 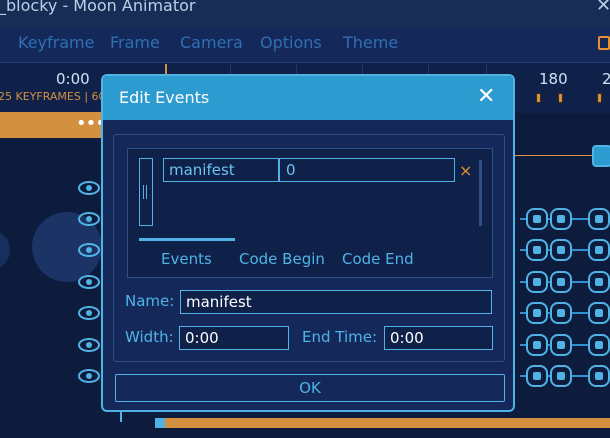 I want to click on menu-keyframe: Keyframe, so click(x=56, y=42).